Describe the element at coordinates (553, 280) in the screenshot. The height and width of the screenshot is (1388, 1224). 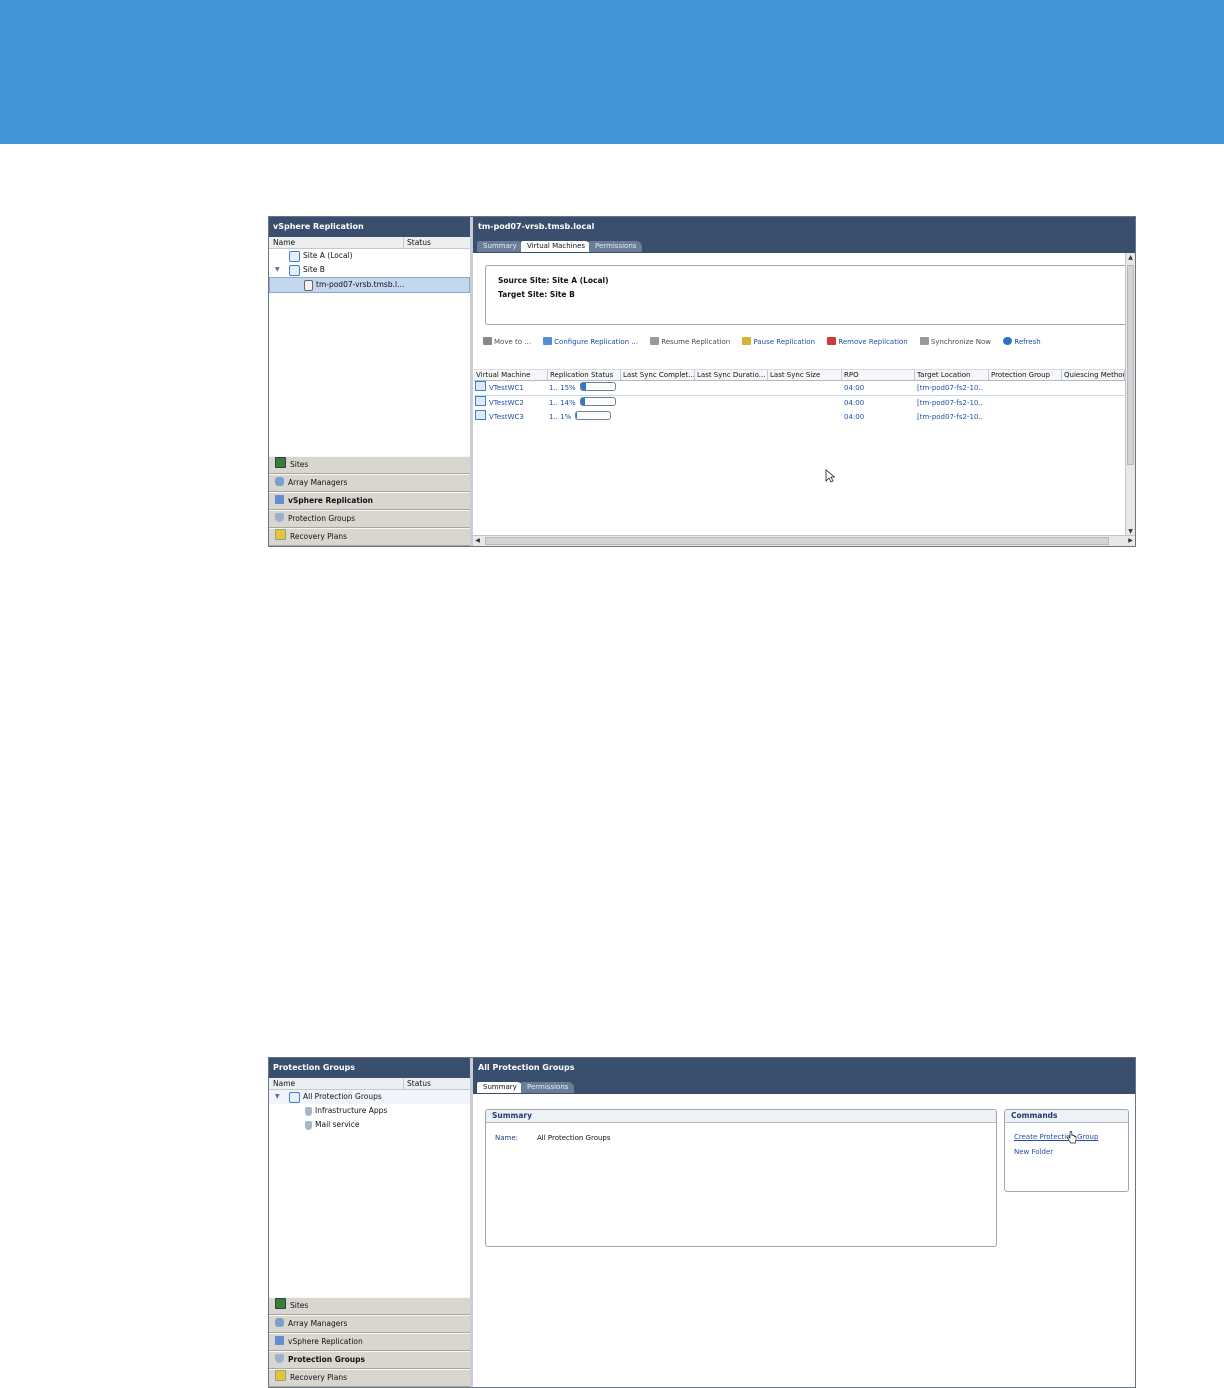
I see `source-site: Source Site: Site A (Local)` at that location.